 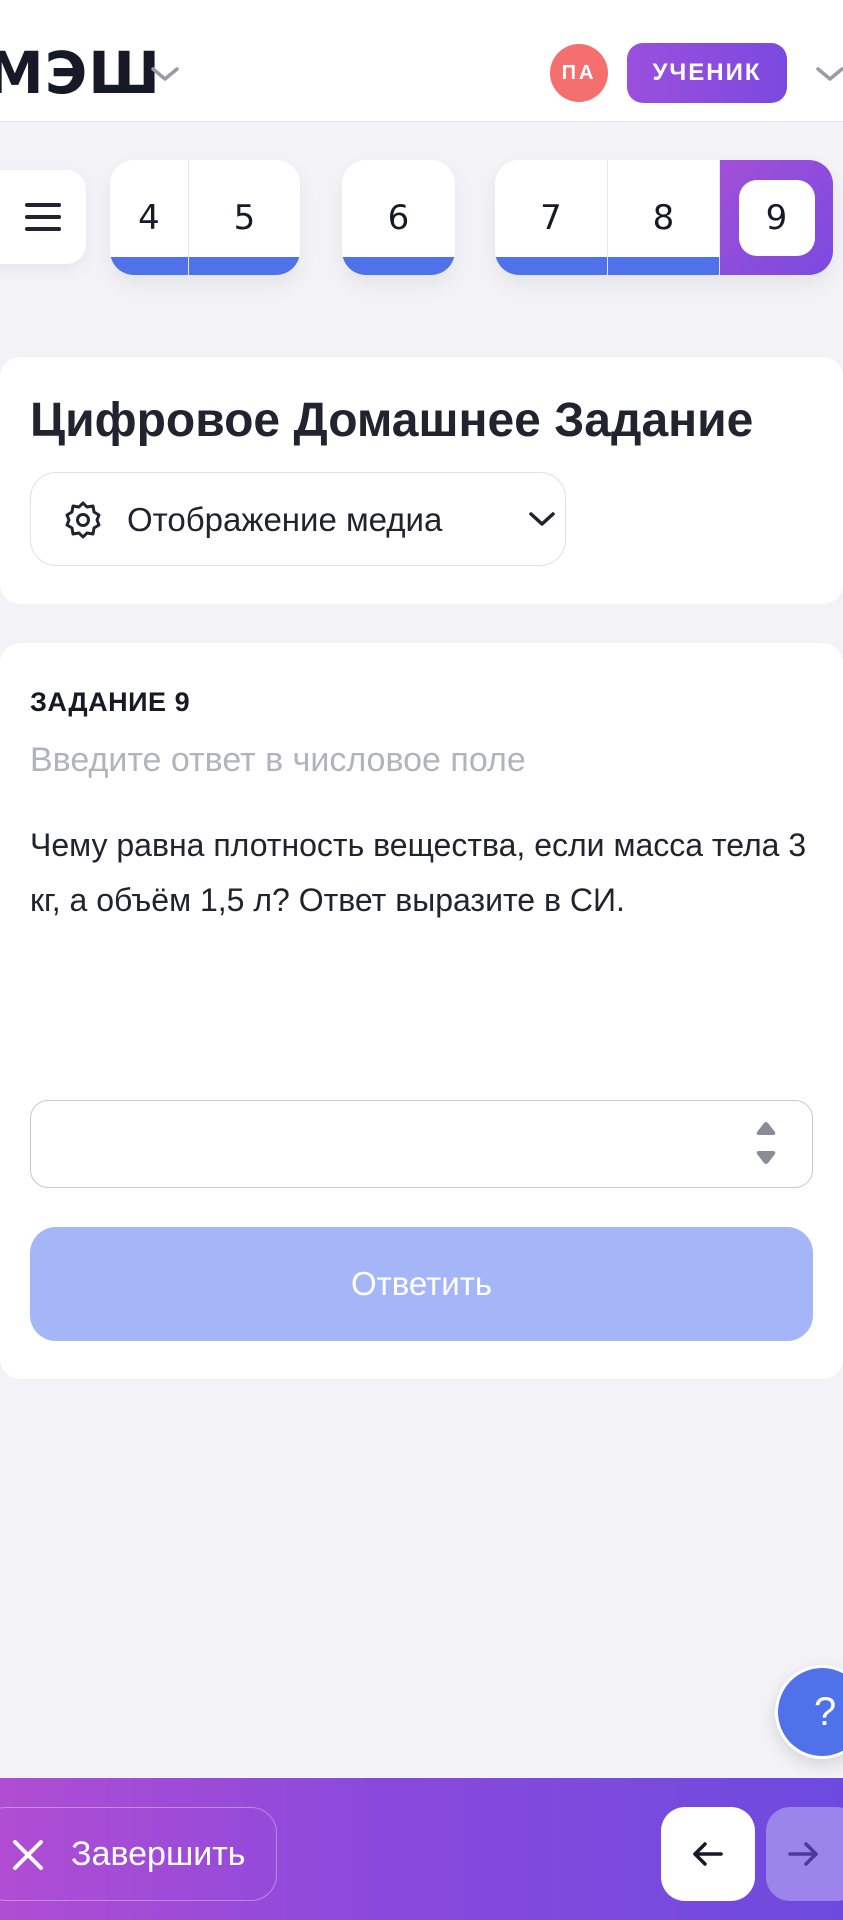 What do you see at coordinates (421, 1284) in the screenshot?
I see `submit-answer-button: Ответить` at bounding box center [421, 1284].